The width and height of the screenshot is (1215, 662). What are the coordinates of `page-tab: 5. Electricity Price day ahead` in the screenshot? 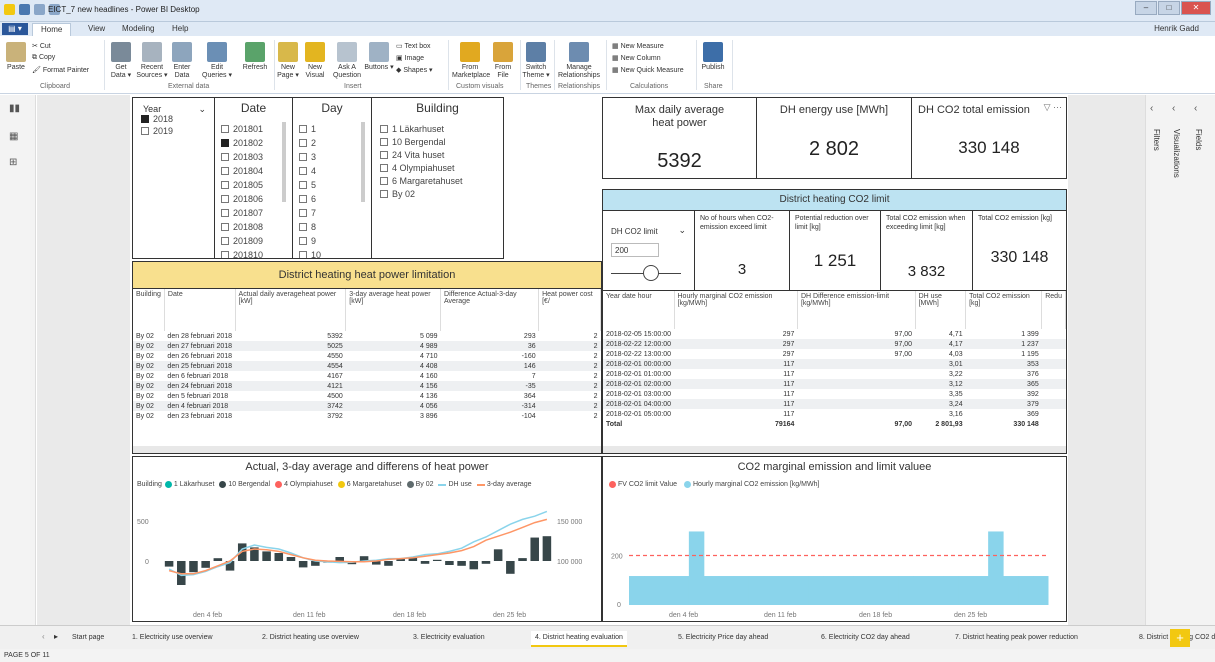 It's located at (723, 639).